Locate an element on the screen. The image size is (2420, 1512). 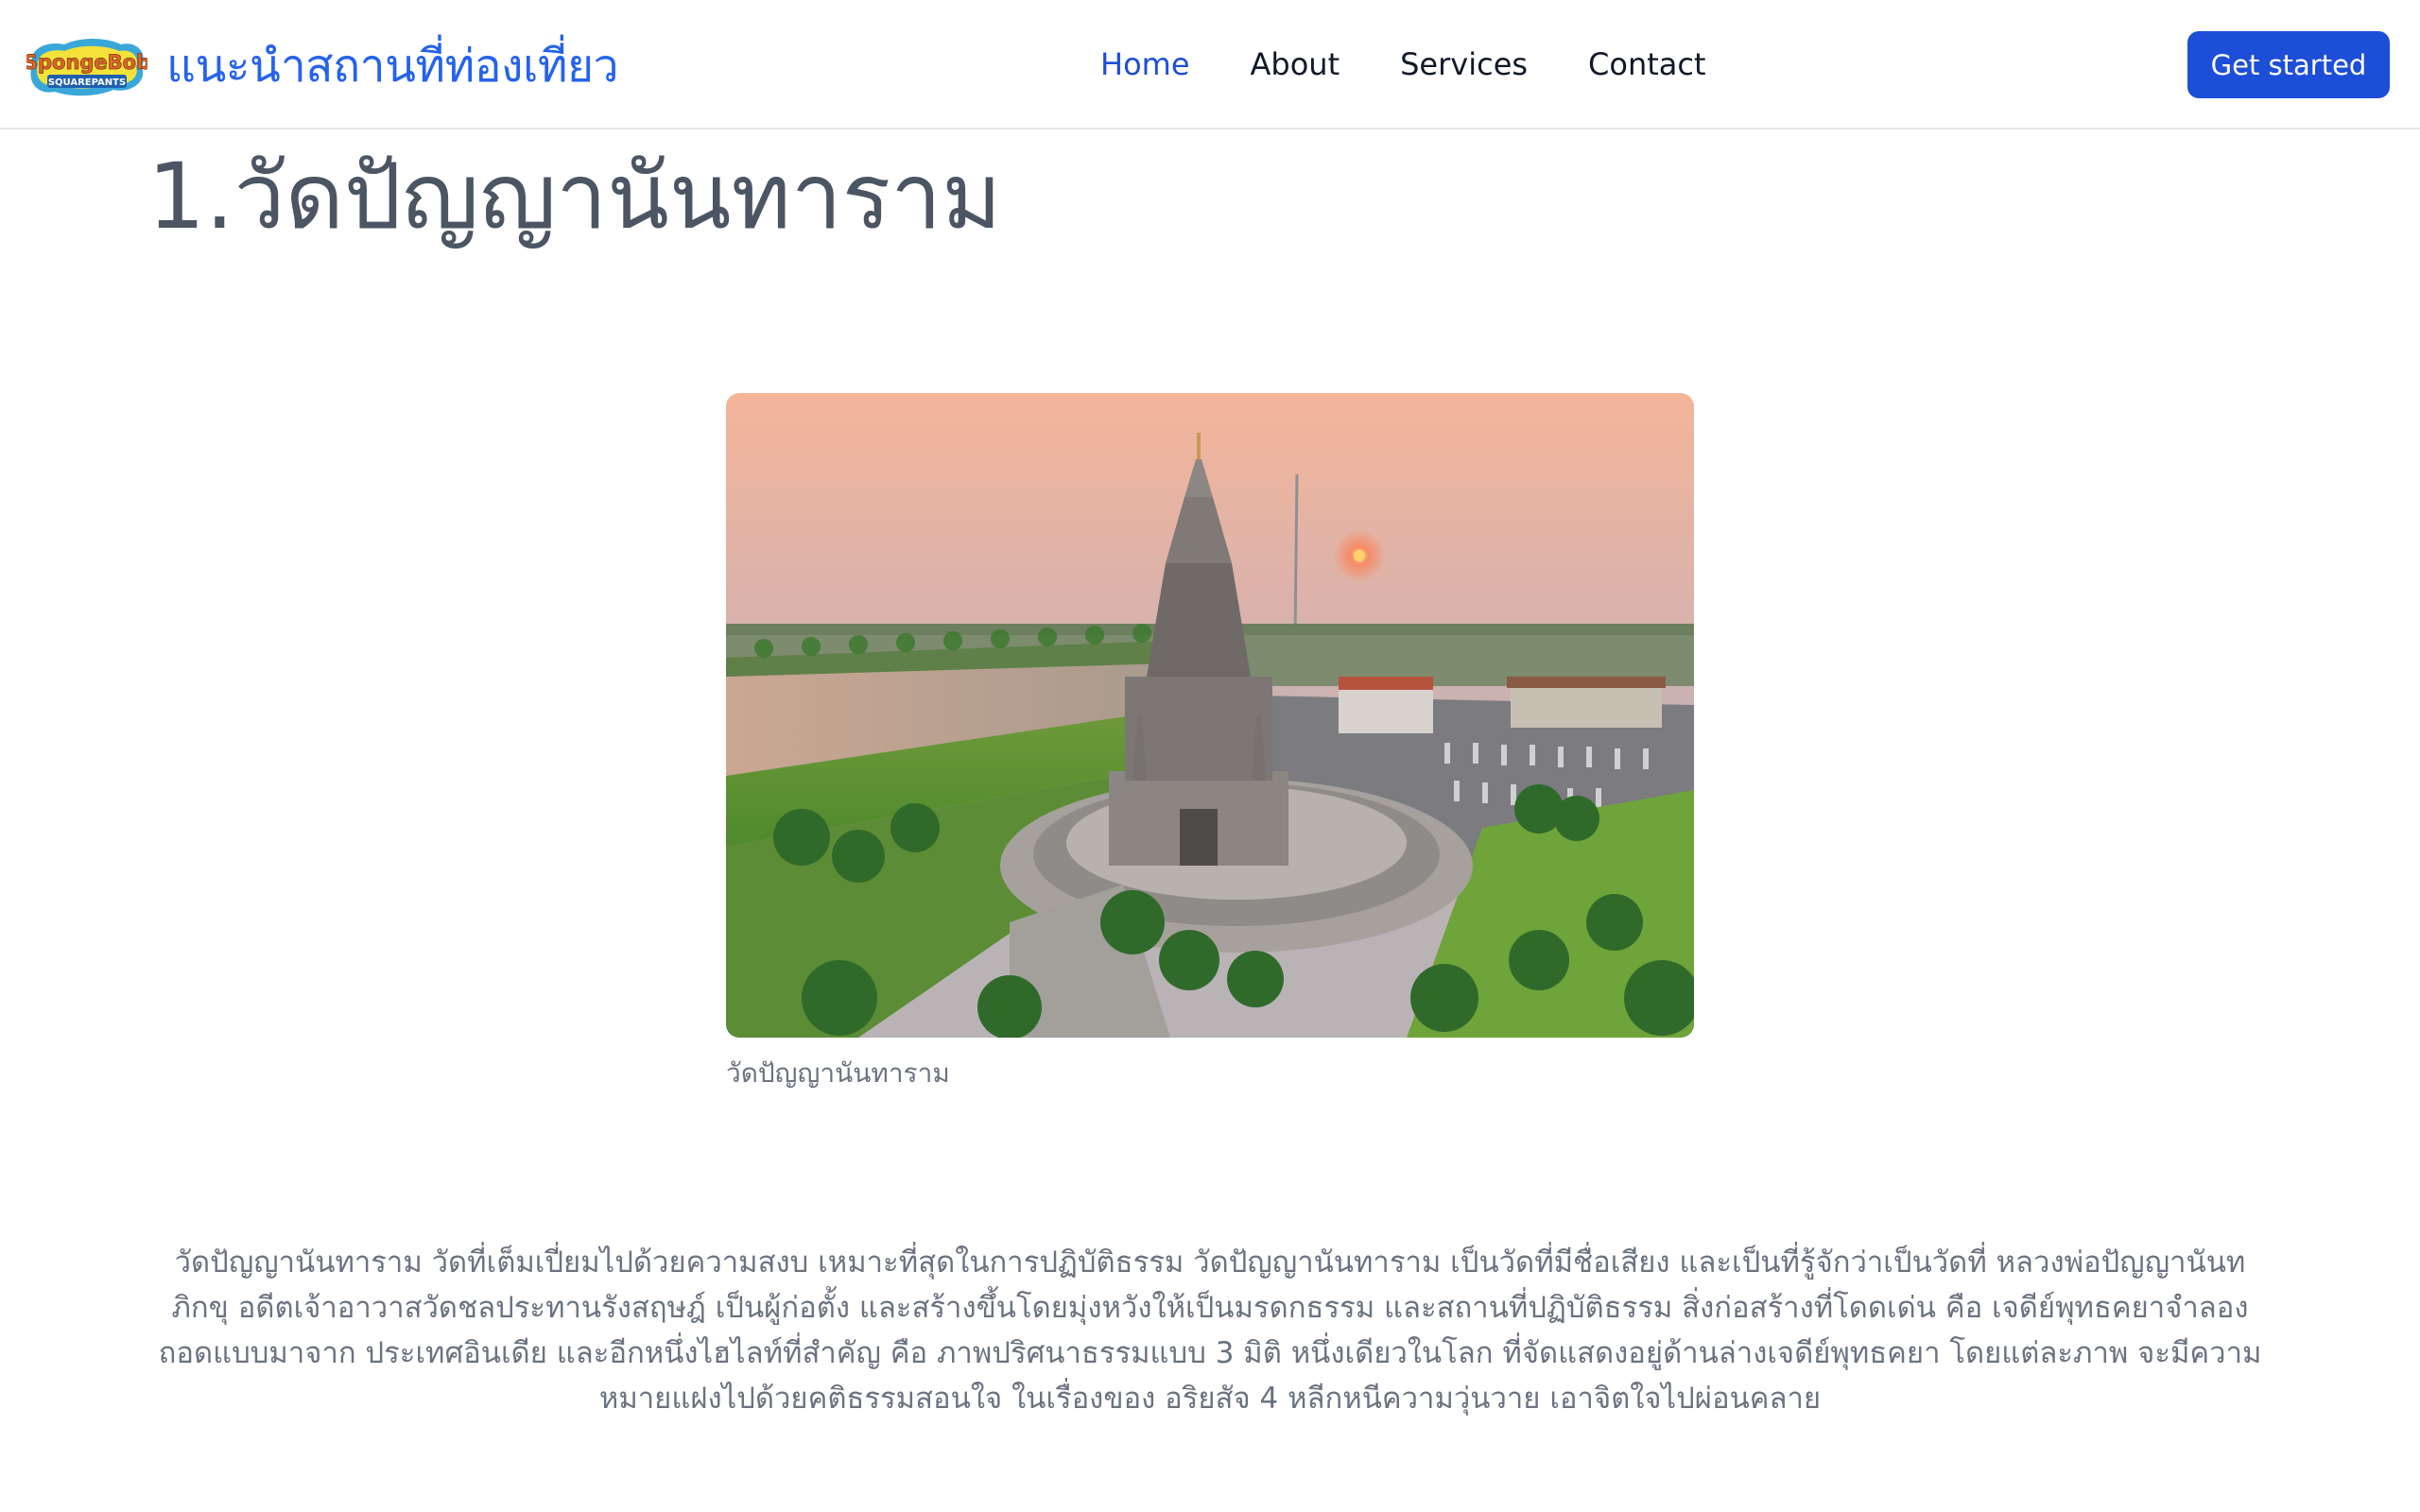
image-caption: วัดปัญญานันทาราม is located at coordinates (838, 1073).